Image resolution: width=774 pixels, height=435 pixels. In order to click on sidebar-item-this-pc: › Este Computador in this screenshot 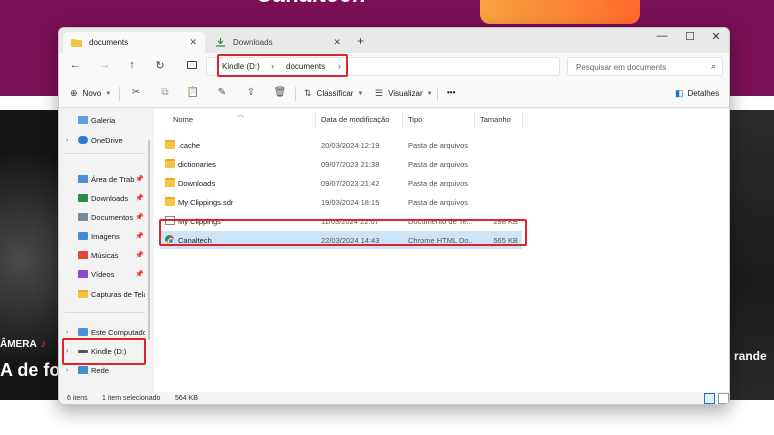, I will do `click(103, 332)`.